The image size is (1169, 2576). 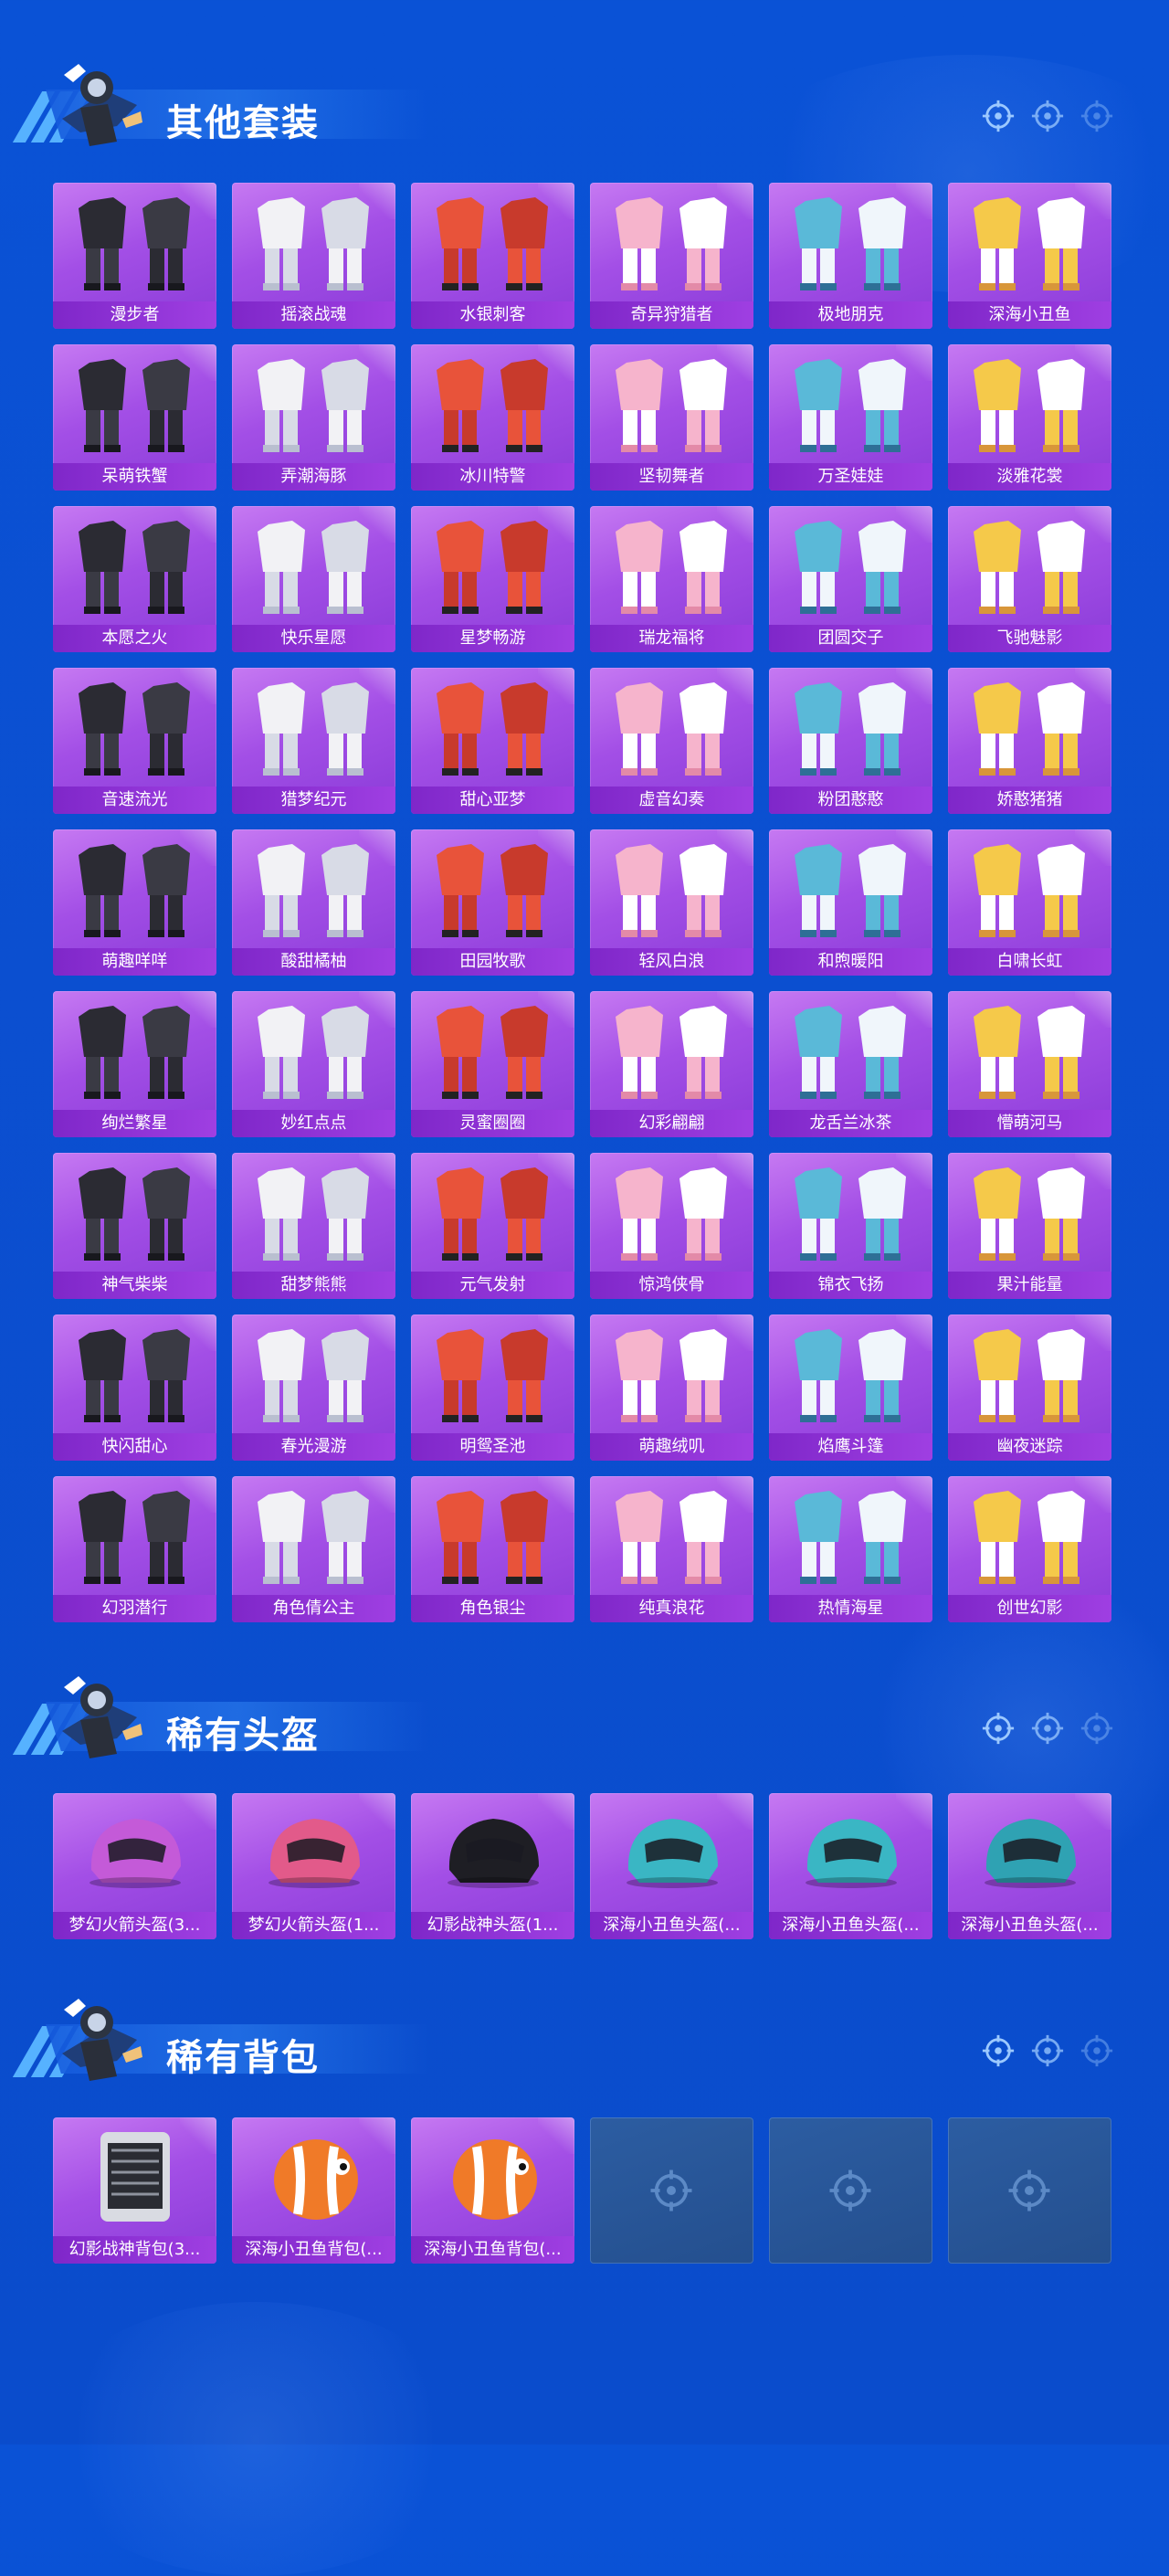 I want to click on outfit-card: 龙舌兰冰茶, so click(x=850, y=1064).